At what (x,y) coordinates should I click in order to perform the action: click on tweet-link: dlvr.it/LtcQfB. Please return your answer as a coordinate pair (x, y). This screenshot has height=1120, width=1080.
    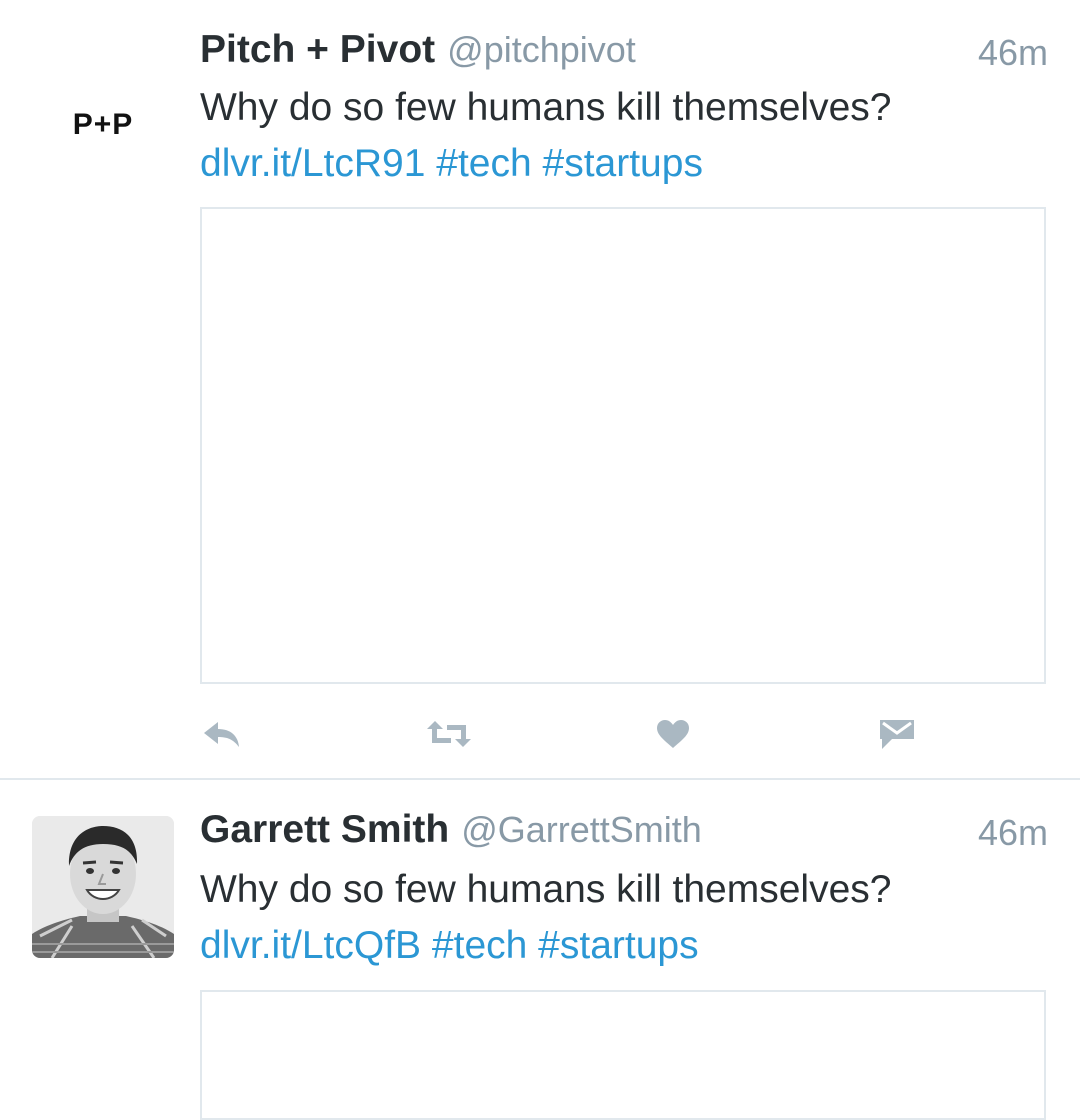
    Looking at the image, I should click on (310, 945).